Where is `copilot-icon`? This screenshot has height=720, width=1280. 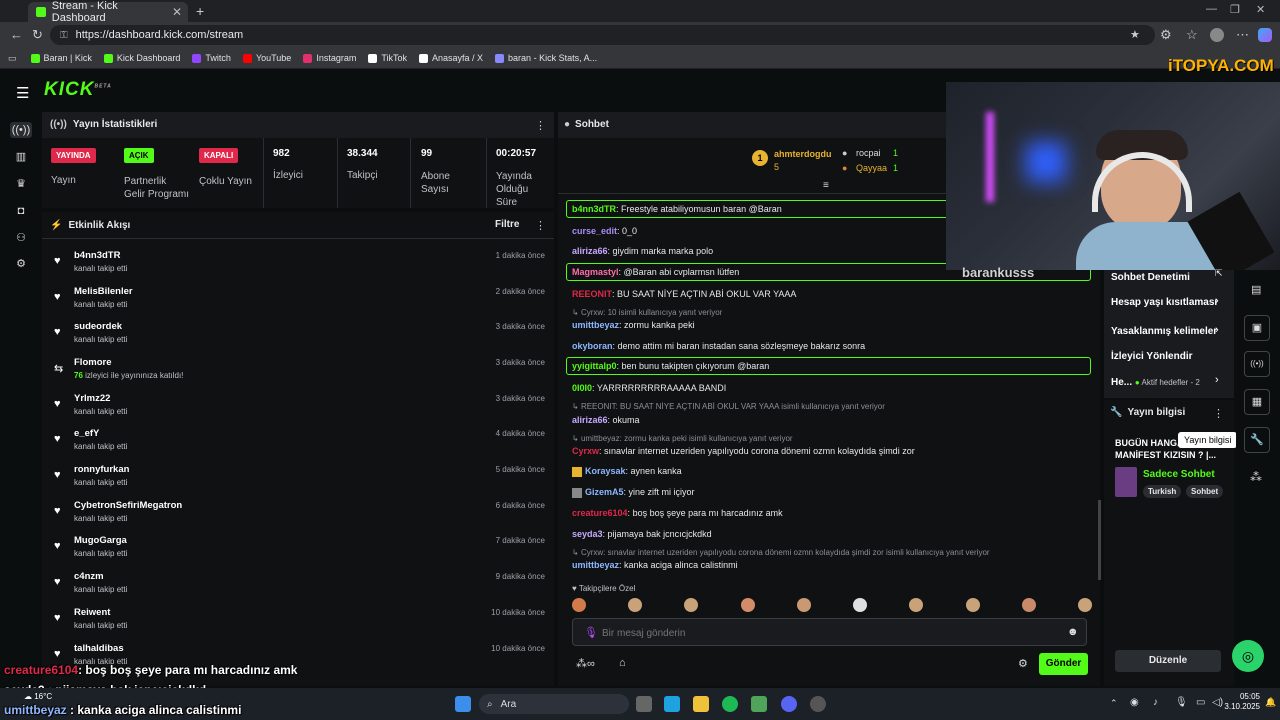 copilot-icon is located at coordinates (1265, 35).